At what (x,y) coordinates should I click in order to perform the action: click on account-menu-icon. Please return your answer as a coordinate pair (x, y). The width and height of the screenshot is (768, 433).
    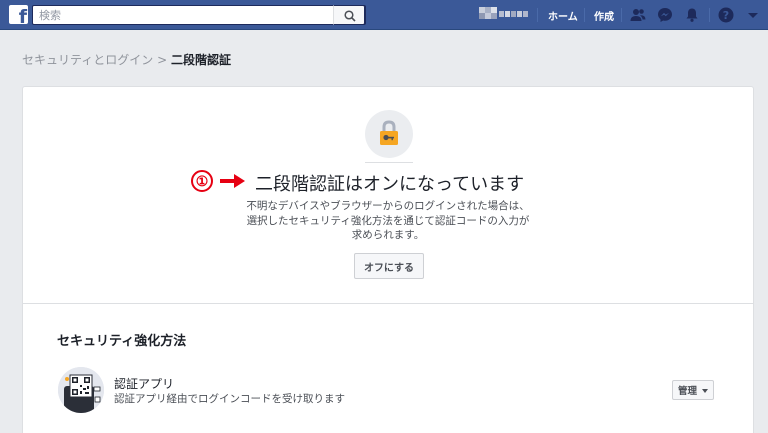
    Looking at the image, I should click on (753, 15).